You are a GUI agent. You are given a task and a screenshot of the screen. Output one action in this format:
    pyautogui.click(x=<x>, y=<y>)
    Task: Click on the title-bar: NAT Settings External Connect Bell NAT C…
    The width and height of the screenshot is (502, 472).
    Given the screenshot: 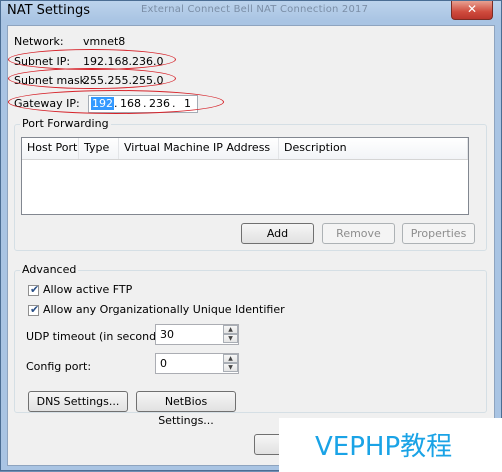 What is the action you would take?
    pyautogui.click(x=251, y=12)
    